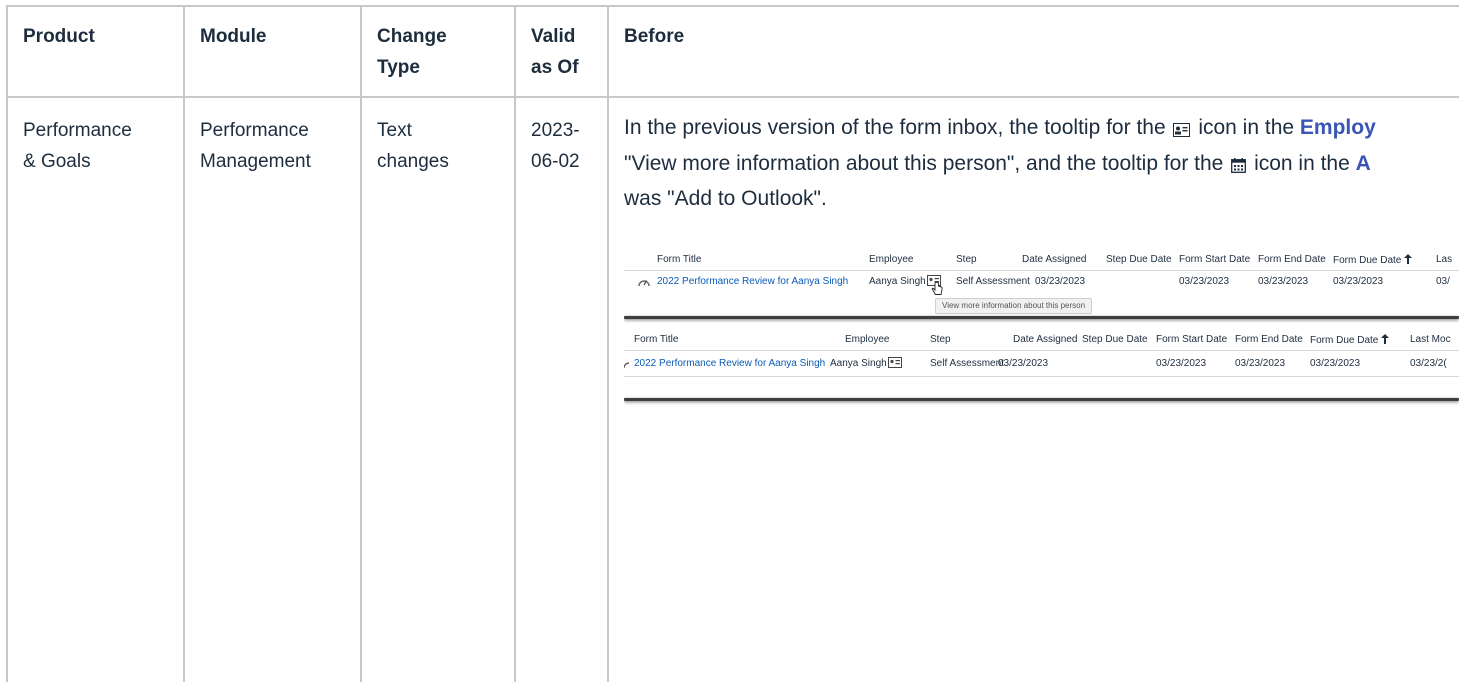  Describe the element at coordinates (656, 339) in the screenshot. I see `s2-header-form-title: Form Title` at that location.